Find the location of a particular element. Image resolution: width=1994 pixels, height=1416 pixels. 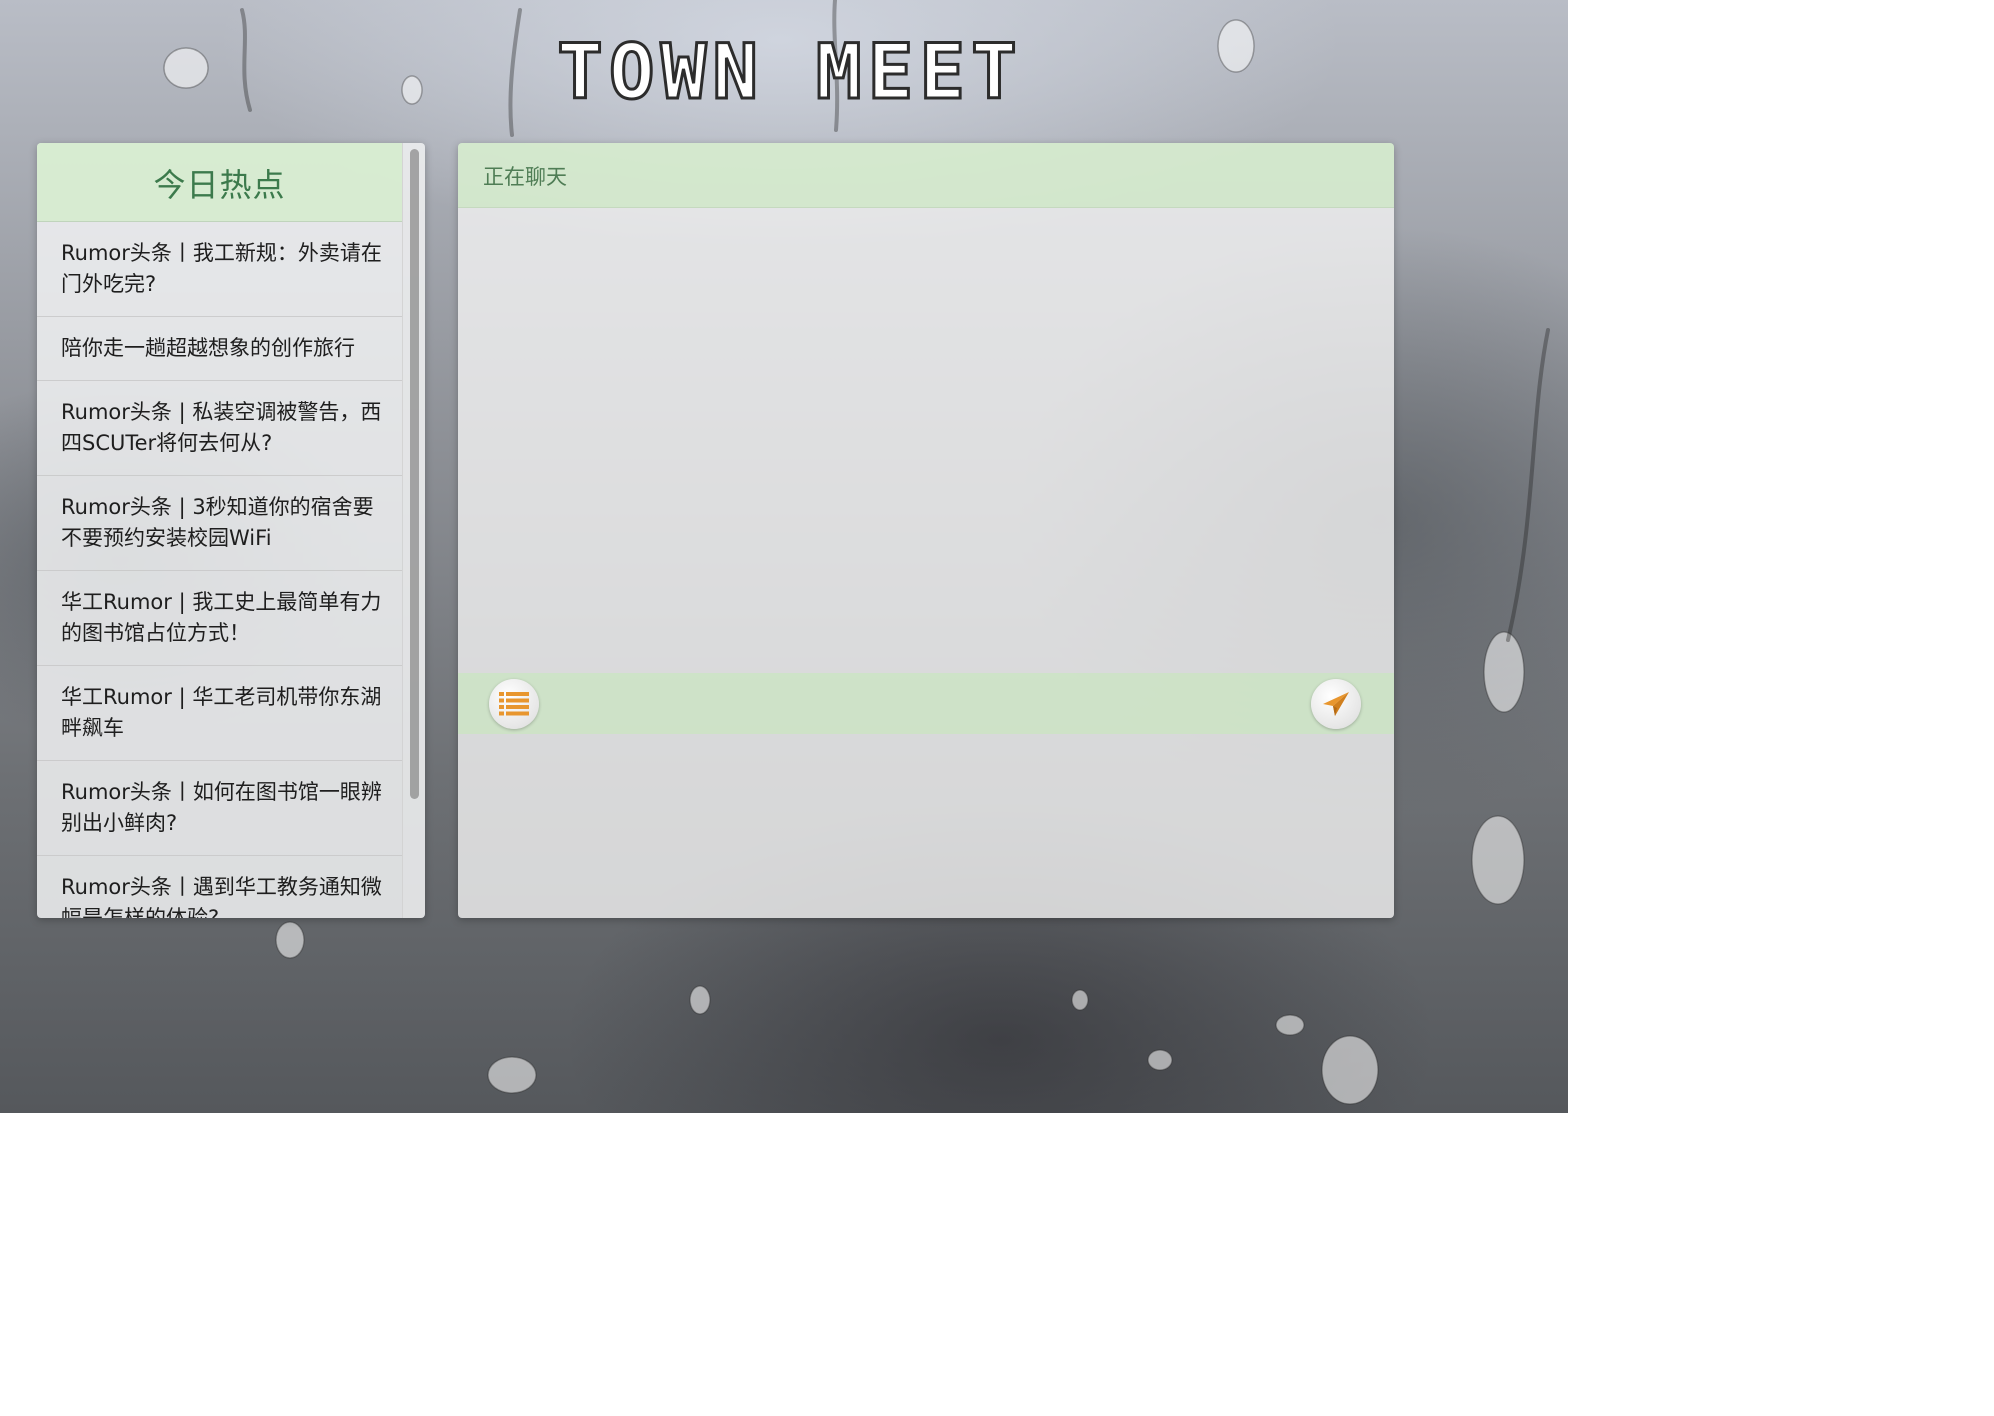

app-title: TOWN MEET is located at coordinates (790, 71).